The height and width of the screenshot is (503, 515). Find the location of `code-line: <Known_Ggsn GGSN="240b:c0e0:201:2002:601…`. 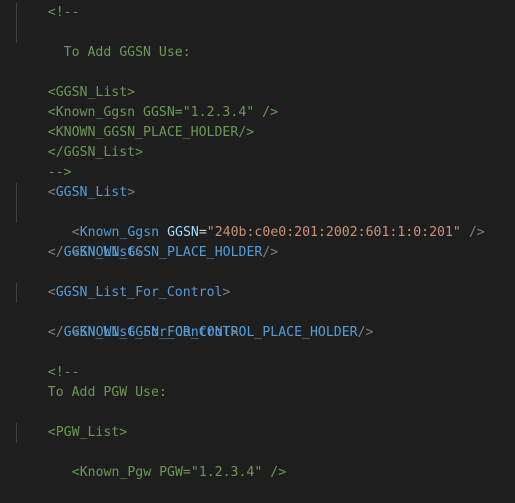

code-line: <Known_Ggsn GGSN="240b:c0e0:201:2002:601… is located at coordinates (257, 211).